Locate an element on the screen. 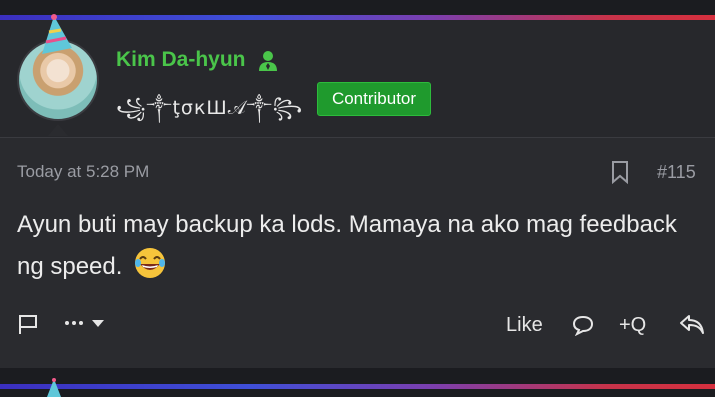 This screenshot has width=715, height=397. post-timestamp: Today at 5:28 PM is located at coordinates (83, 172).